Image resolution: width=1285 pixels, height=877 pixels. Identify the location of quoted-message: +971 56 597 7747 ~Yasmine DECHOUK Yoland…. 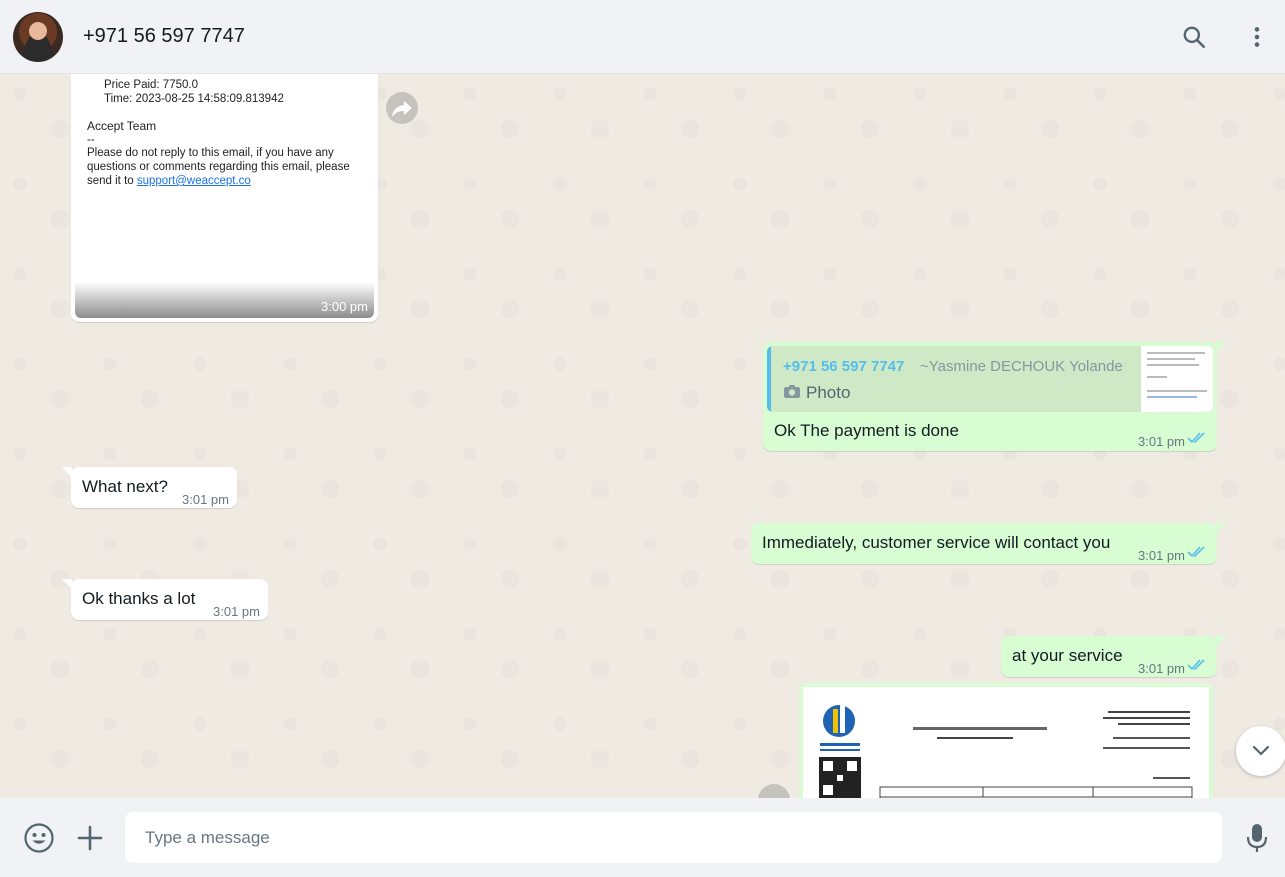
(990, 379).